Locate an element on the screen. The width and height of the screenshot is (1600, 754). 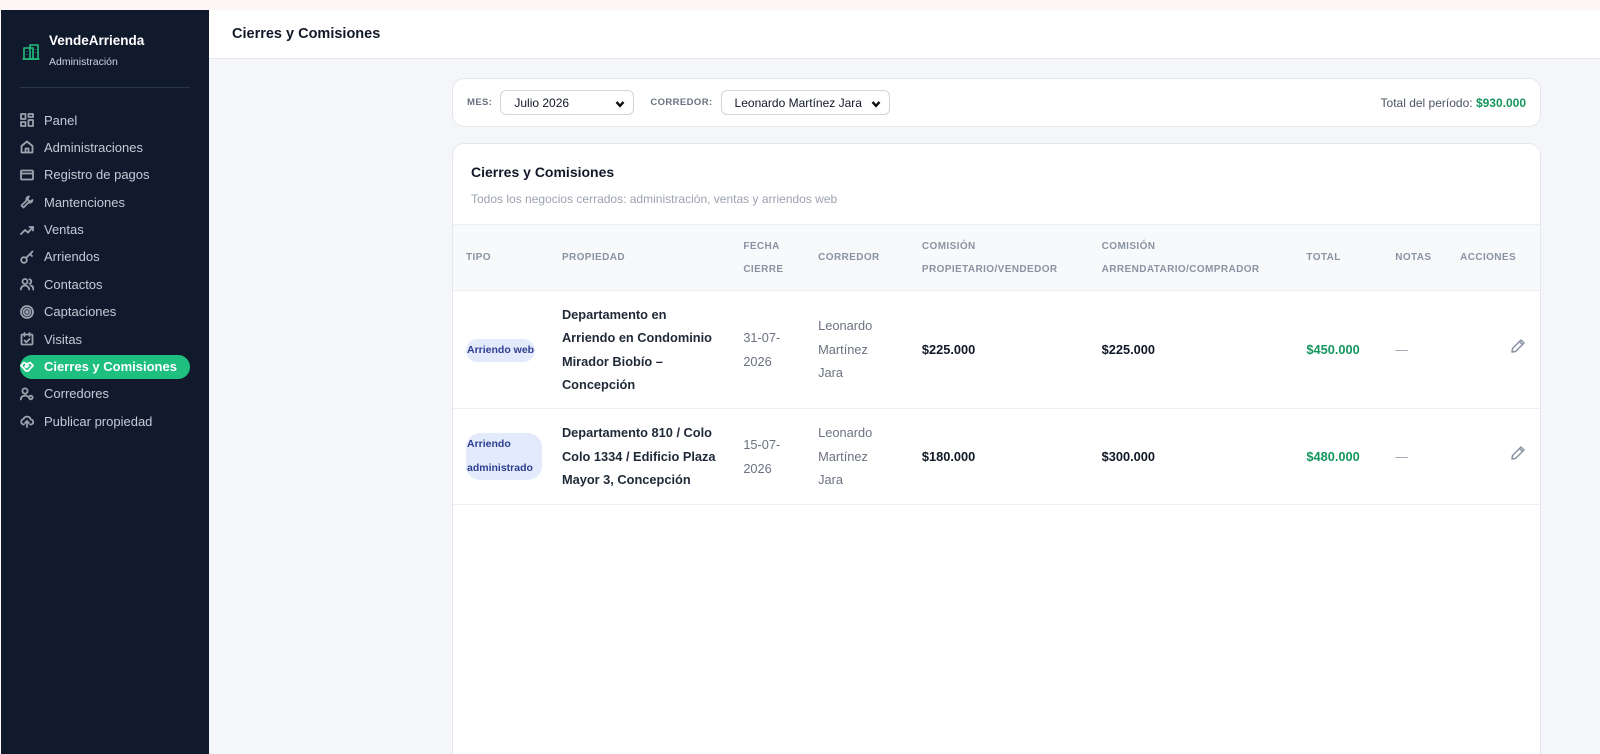
target-icon is located at coordinates (27, 311).